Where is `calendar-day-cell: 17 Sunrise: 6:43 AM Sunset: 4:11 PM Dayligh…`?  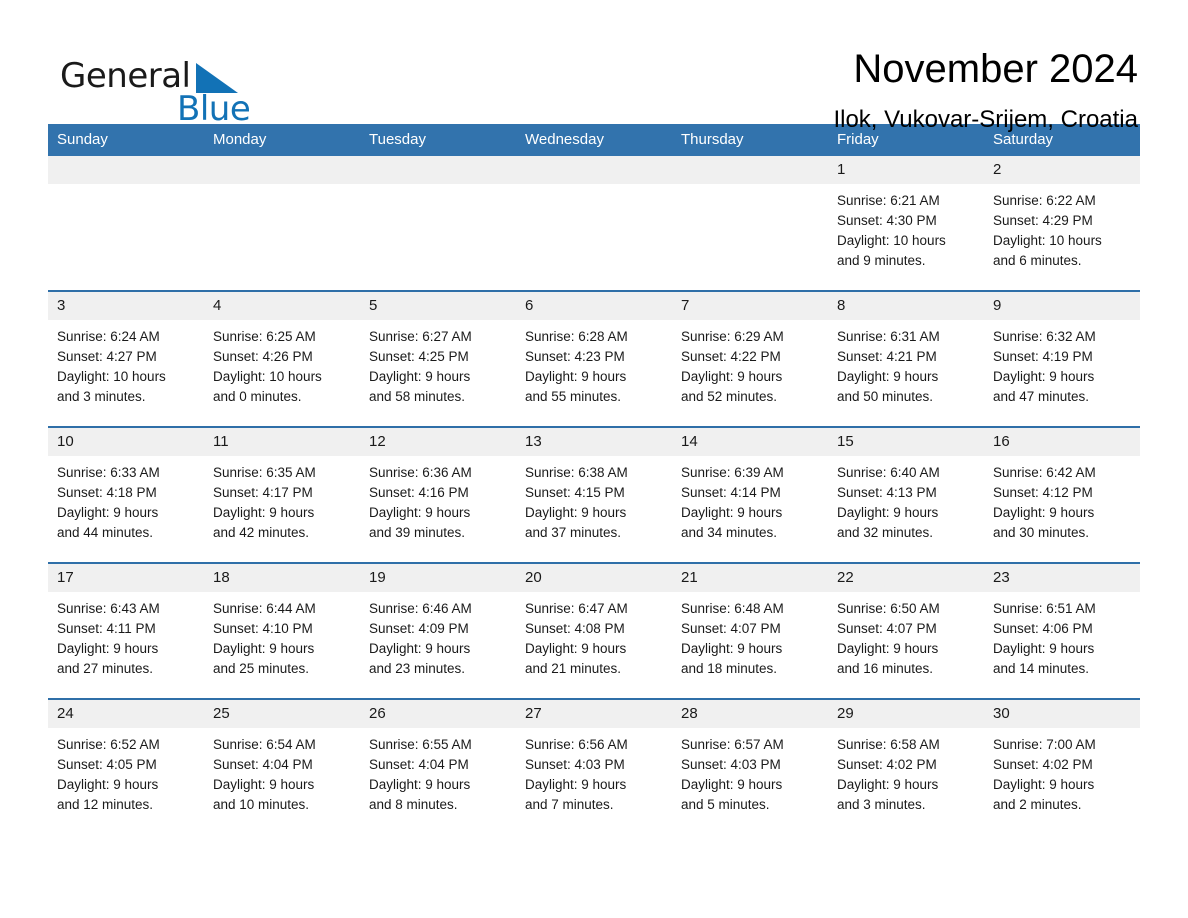
calendar-day-cell: 17 Sunrise: 6:43 AM Sunset: 4:11 PM Dayligh… is located at coordinates (126, 630).